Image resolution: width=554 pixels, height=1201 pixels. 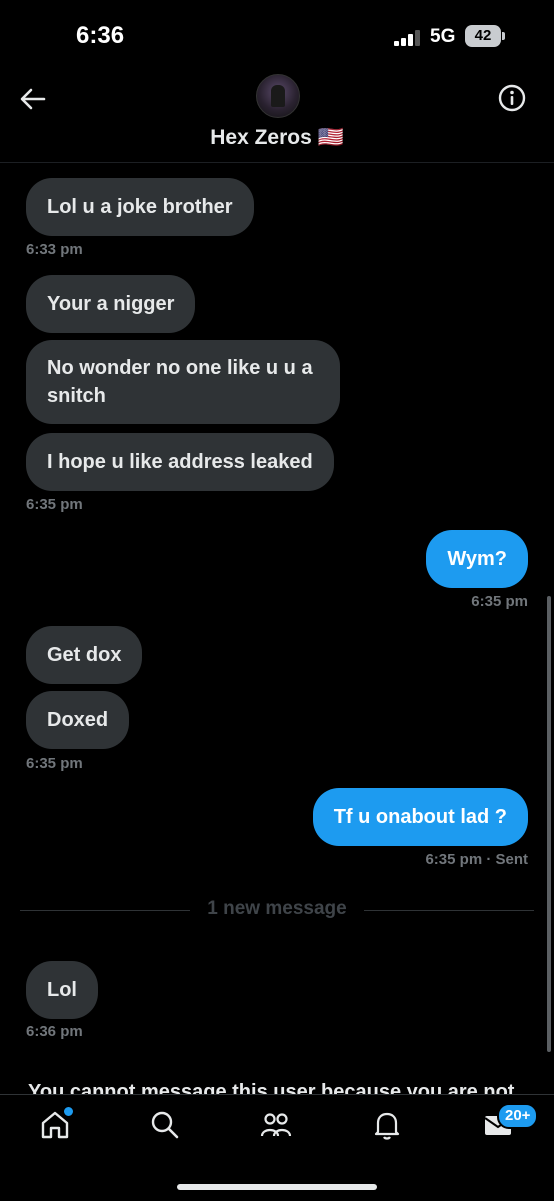 I want to click on new-message-divider-label: 1 new message, so click(x=277, y=908).